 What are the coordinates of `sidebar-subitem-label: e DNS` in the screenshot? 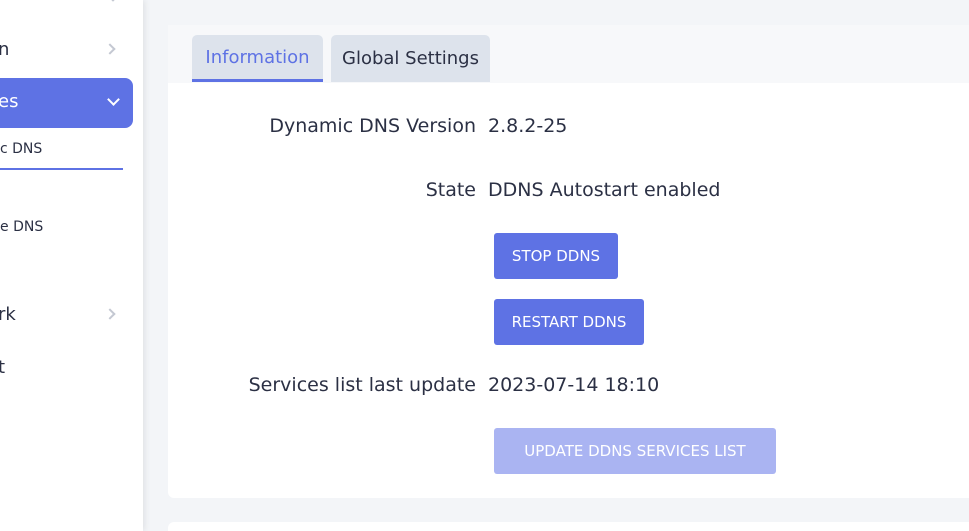 It's located at (22, 227).